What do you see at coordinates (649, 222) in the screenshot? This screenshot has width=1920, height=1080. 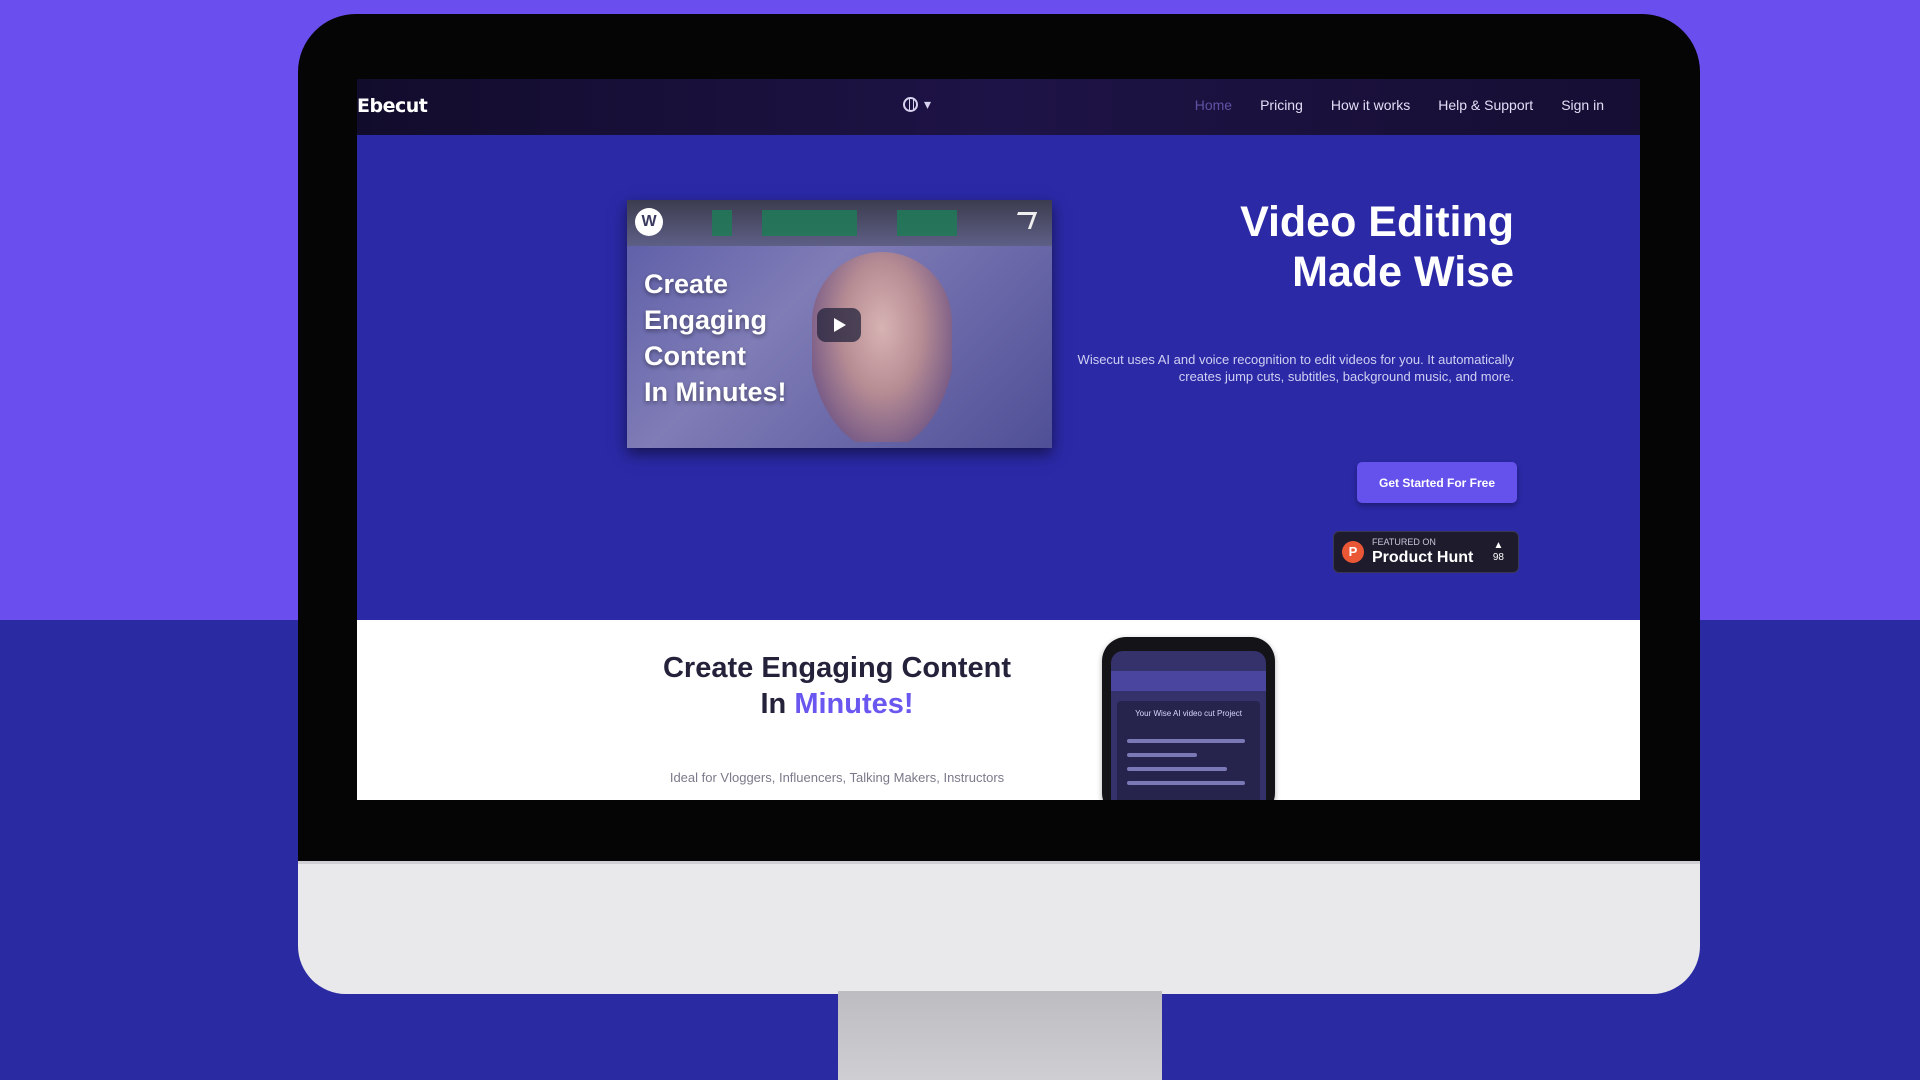 I see `channel-avatar: W` at bounding box center [649, 222].